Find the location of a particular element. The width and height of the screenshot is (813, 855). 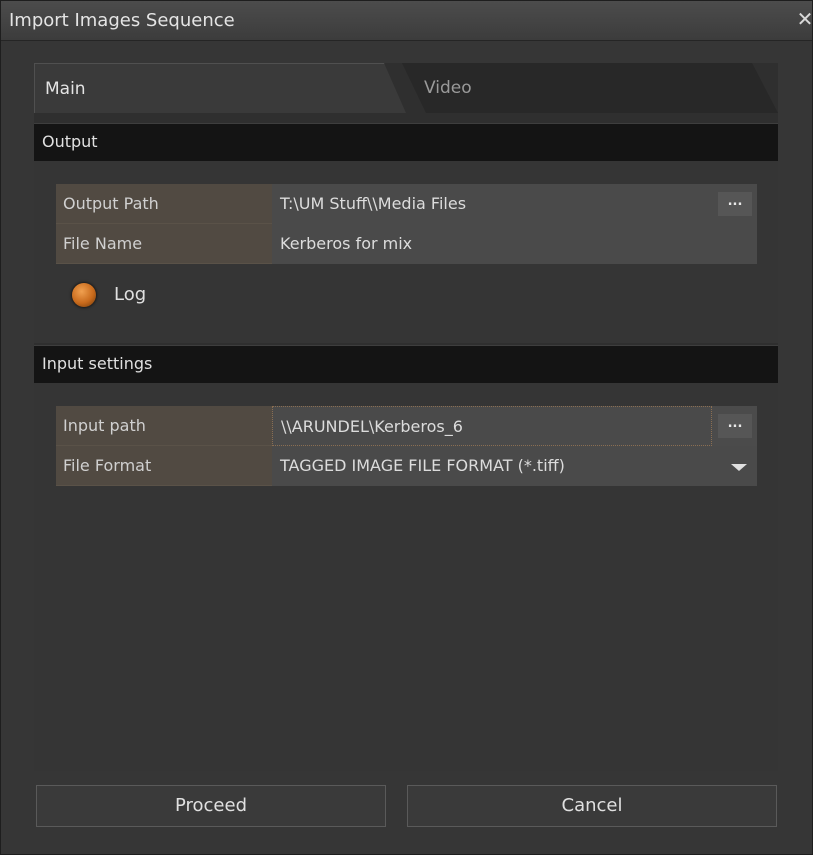

file-name-label: File Name is located at coordinates (164, 244).